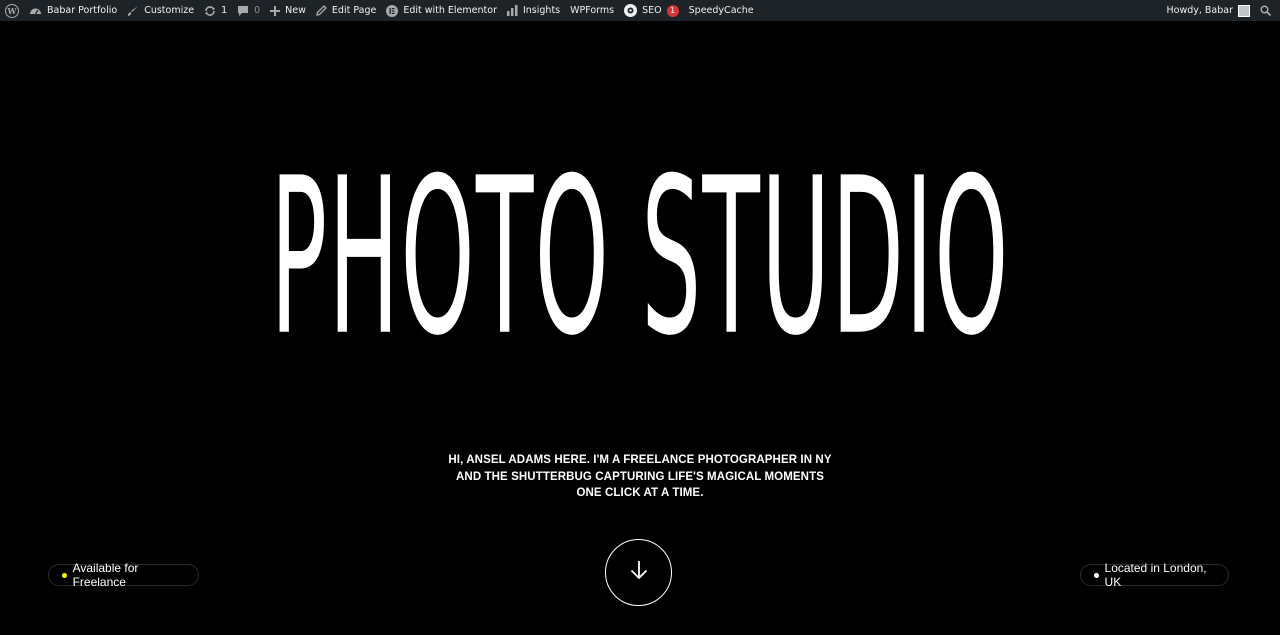  Describe the element at coordinates (672, 10) in the screenshot. I see `seo-notification-badge: 1` at that location.